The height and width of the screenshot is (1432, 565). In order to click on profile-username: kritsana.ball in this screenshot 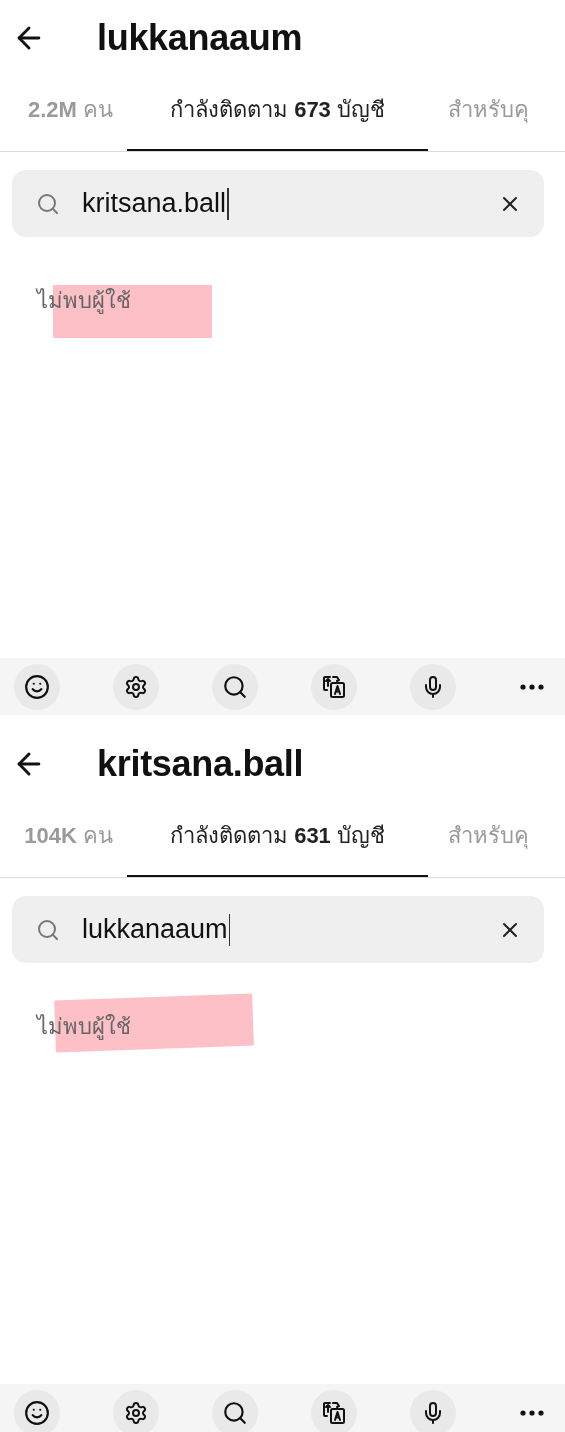, I will do `click(200, 763)`.